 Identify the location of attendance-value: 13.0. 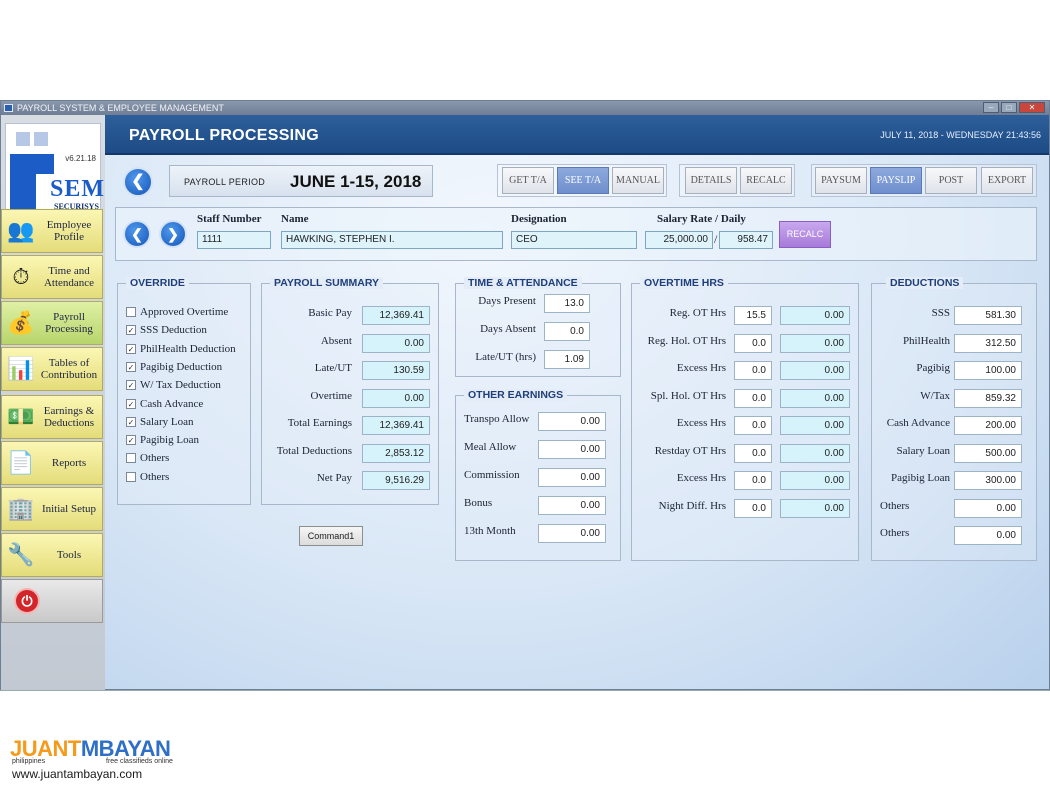
(567, 303).